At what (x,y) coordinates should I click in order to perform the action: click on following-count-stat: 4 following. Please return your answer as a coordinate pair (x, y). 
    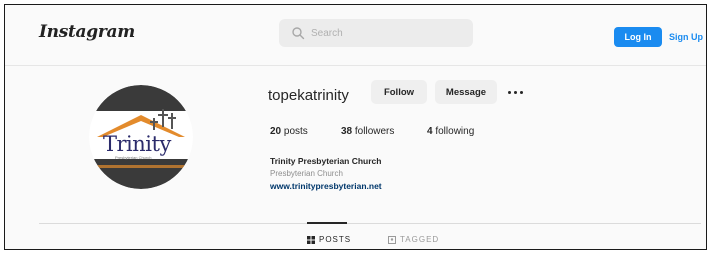
    Looking at the image, I should click on (450, 131).